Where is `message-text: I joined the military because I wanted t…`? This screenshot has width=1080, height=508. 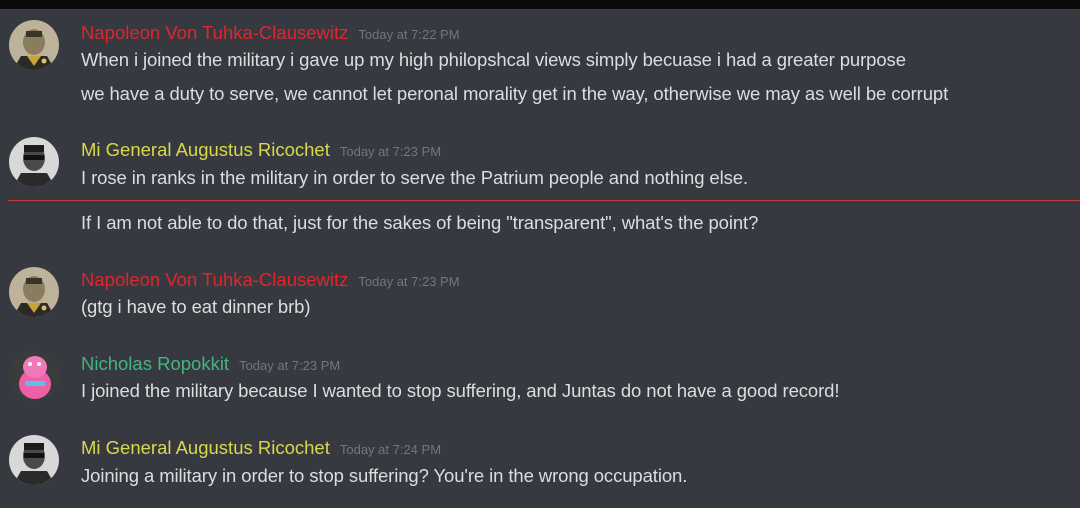
message-text: I joined the military because I wanted t… is located at coordinates (460, 390).